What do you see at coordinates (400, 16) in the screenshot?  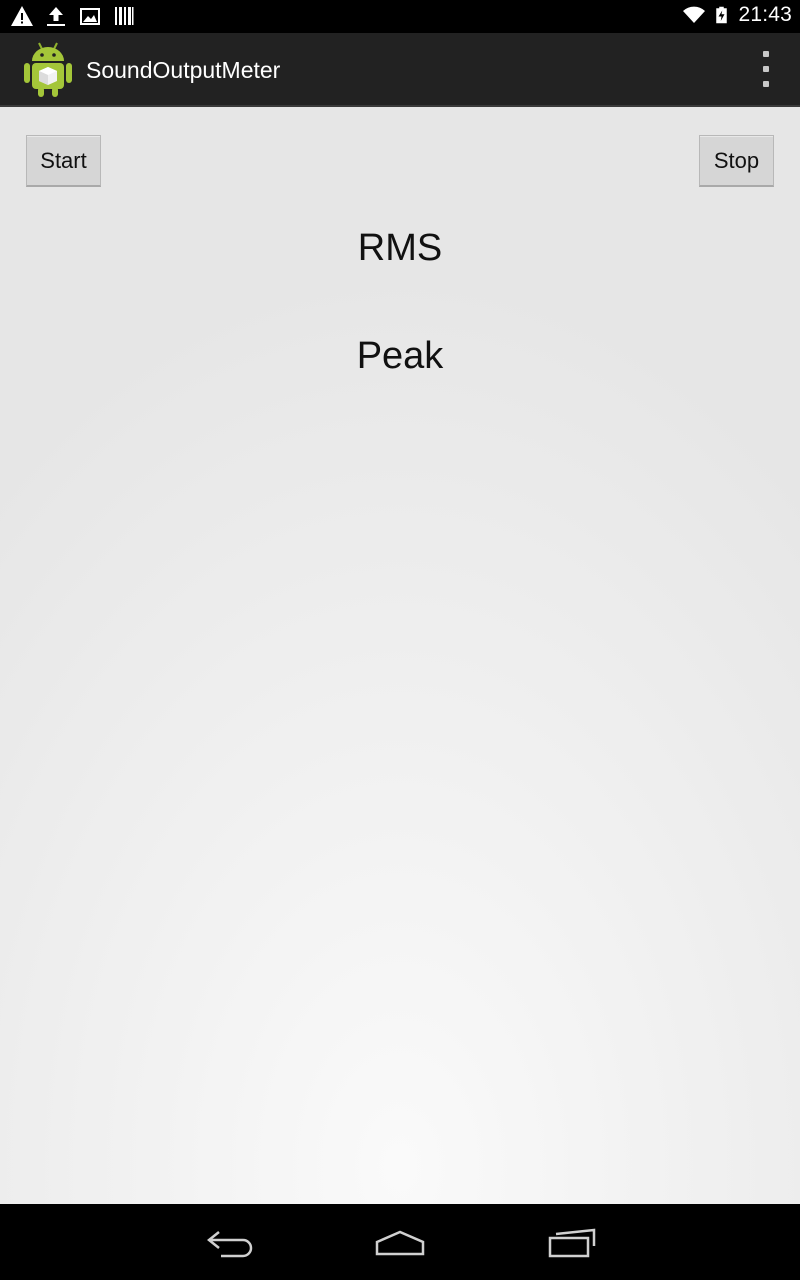 I see `status-bar: 21:43` at bounding box center [400, 16].